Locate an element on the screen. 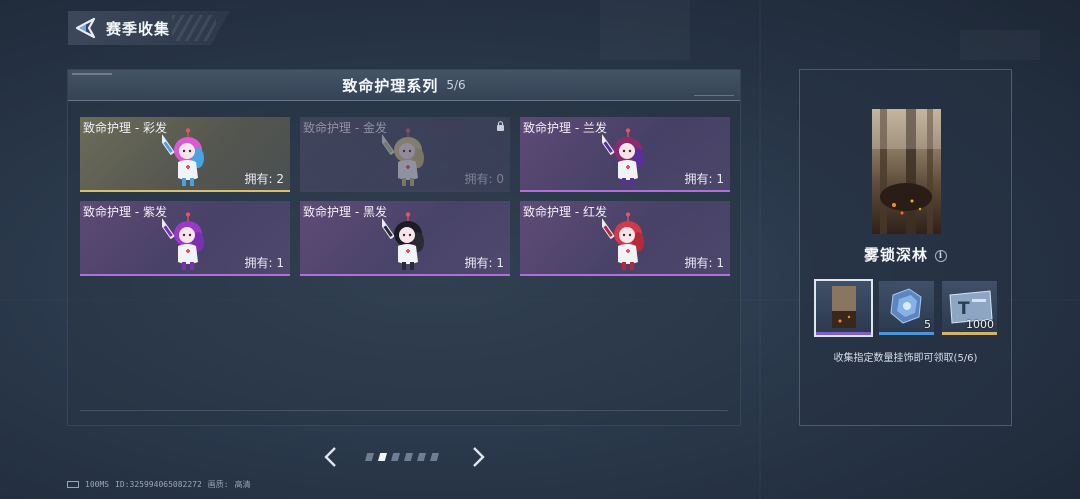  quality-value: 高清 is located at coordinates (242, 484).